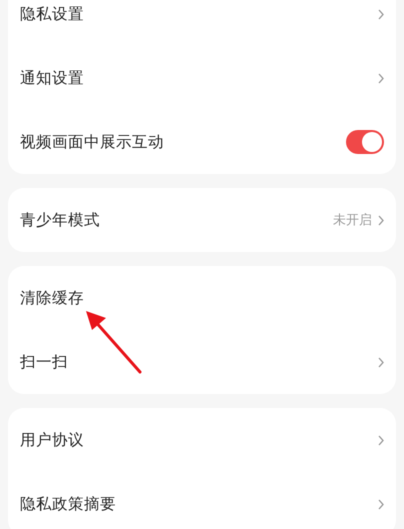 Image resolution: width=404 pixels, height=529 pixels. I want to click on status-text: 未开启, so click(352, 220).